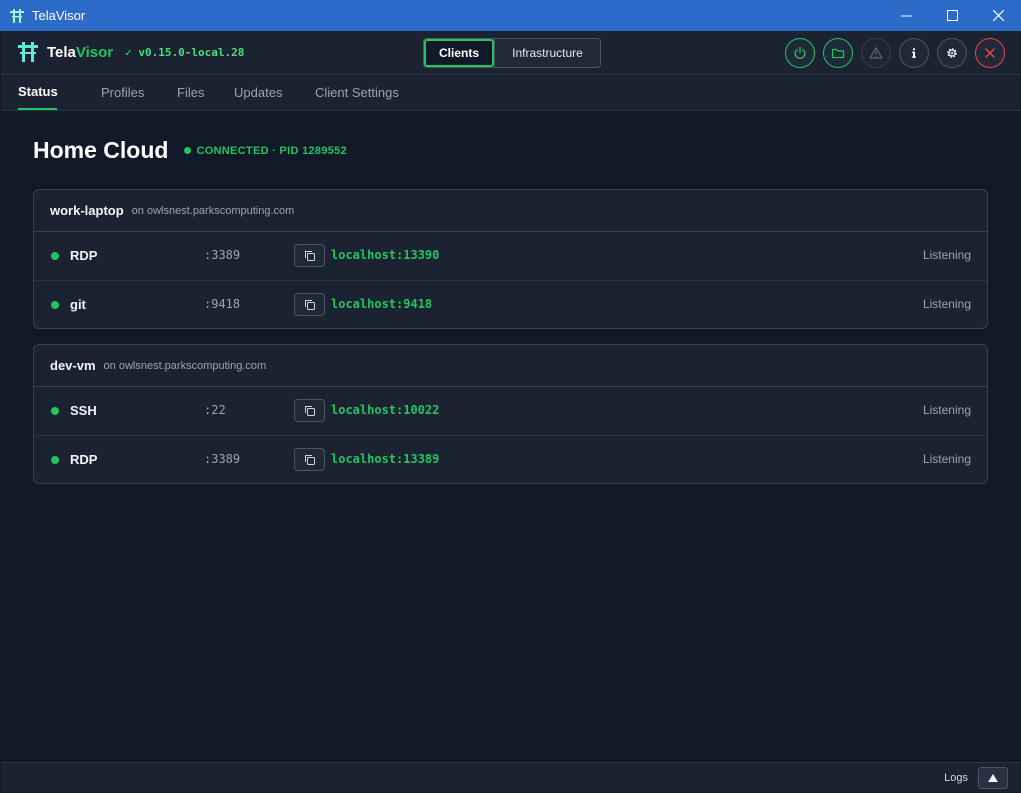 The width and height of the screenshot is (1021, 793). What do you see at coordinates (87, 210) in the screenshot?
I see `machine-name: work-laptop` at bounding box center [87, 210].